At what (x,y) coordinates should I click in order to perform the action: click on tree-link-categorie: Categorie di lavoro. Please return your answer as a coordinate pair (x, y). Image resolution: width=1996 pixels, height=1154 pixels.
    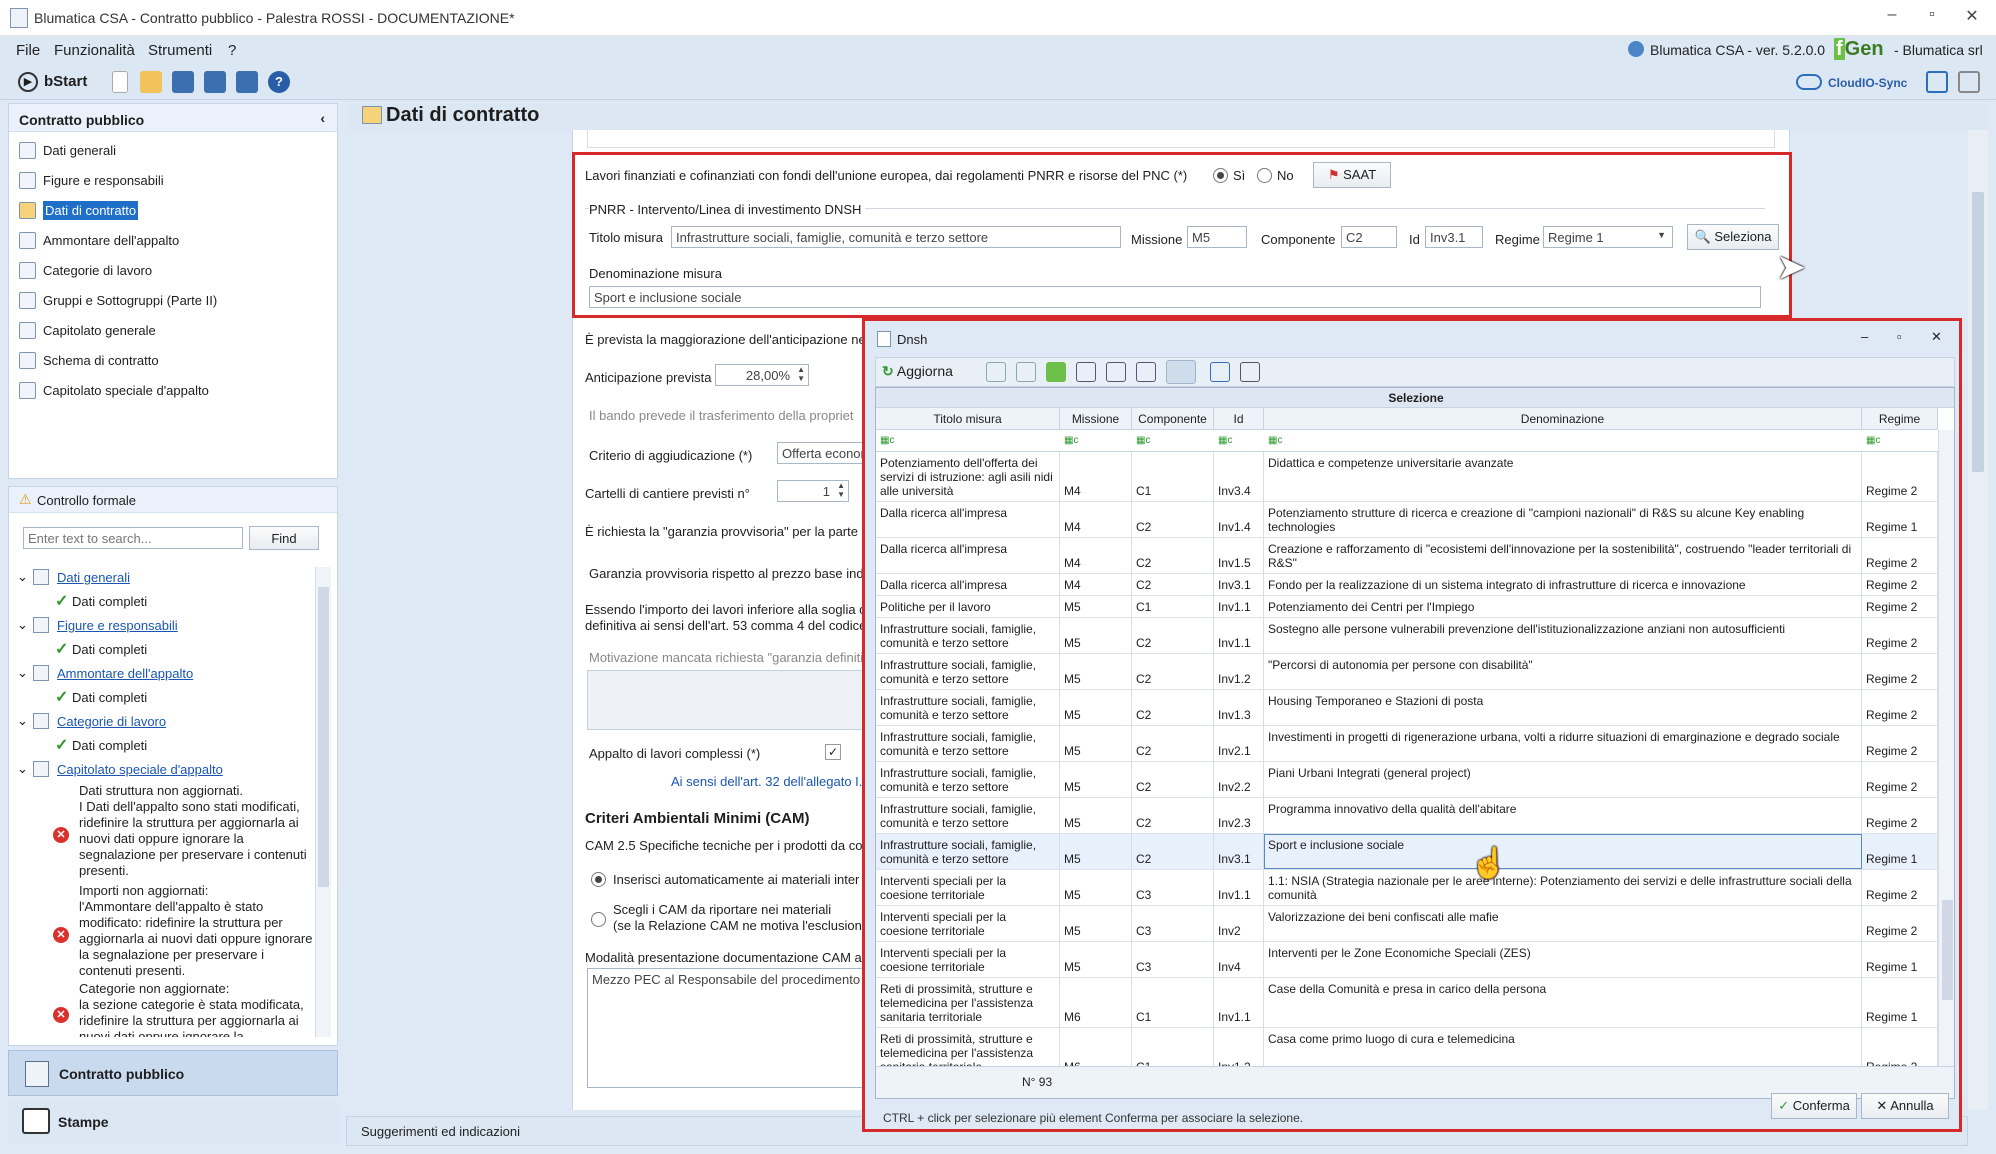
    Looking at the image, I should click on (111, 721).